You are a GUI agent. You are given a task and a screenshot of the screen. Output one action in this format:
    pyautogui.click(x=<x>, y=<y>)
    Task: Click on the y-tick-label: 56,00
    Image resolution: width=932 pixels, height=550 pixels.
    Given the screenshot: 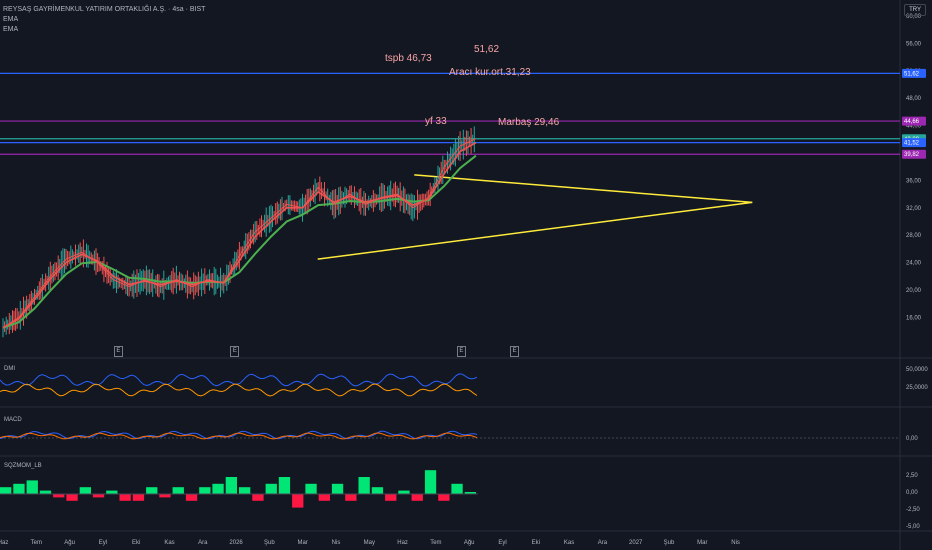 What is the action you would take?
    pyautogui.click(x=914, y=44)
    